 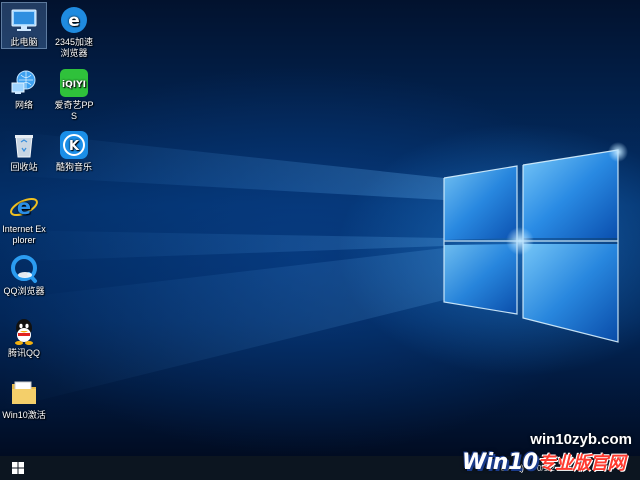 What do you see at coordinates (74, 110) in the screenshot?
I see `icon-label: 爱奇艺PPS` at bounding box center [74, 110].